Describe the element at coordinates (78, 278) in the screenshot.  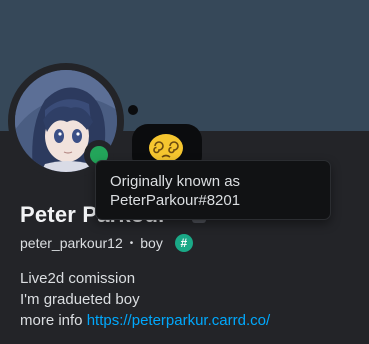
I see `bio-line-1: Live2d comission` at that location.